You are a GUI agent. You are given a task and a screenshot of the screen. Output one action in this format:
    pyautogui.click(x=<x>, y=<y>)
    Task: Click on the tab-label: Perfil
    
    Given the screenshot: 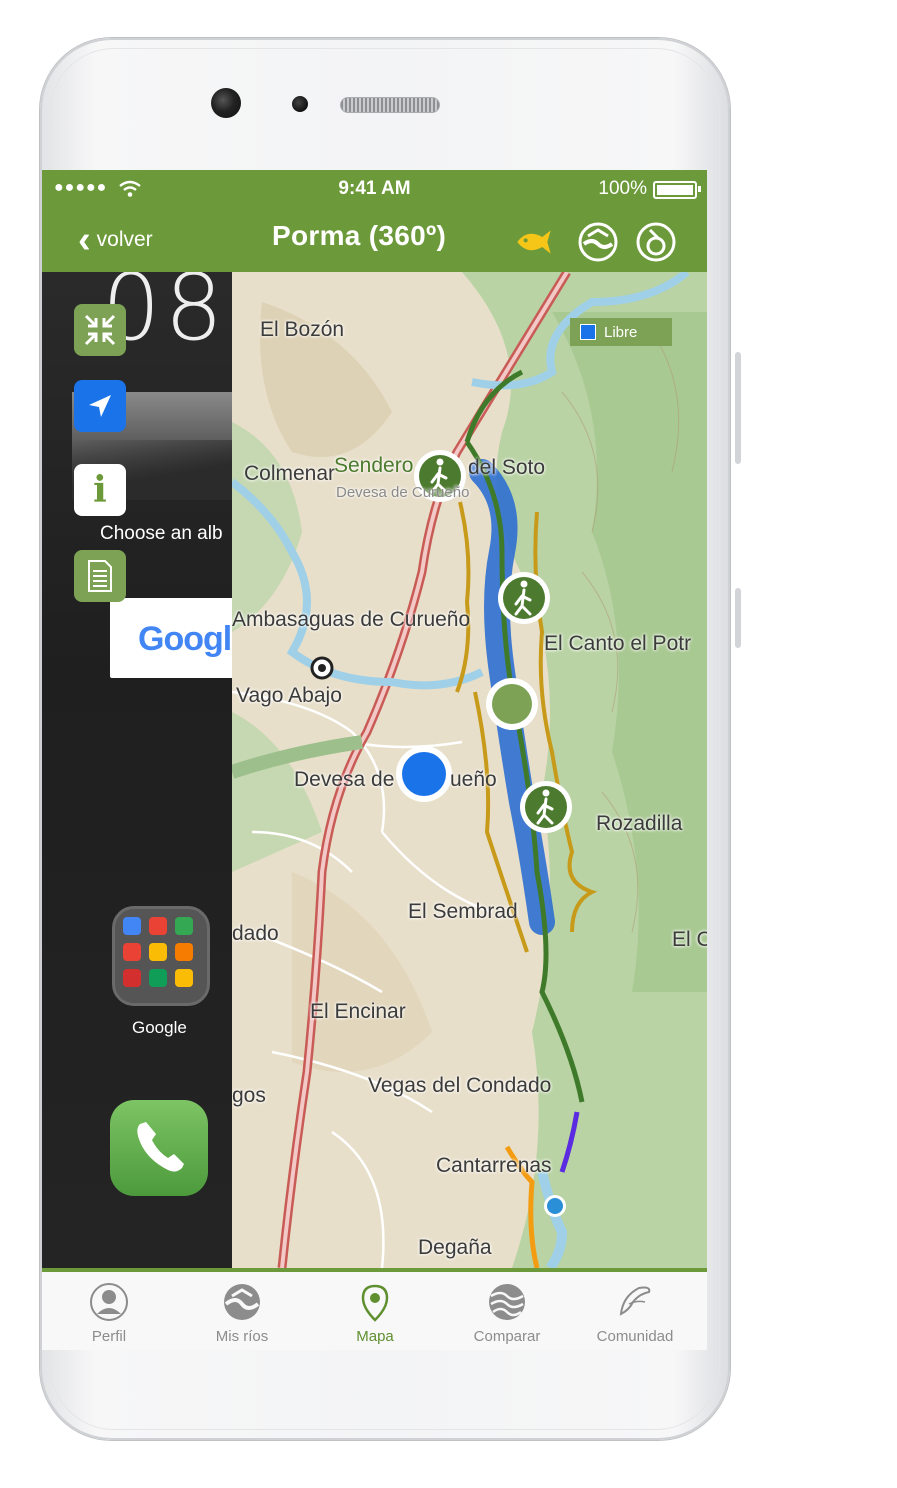 What is the action you would take?
    pyautogui.click(x=109, y=1336)
    